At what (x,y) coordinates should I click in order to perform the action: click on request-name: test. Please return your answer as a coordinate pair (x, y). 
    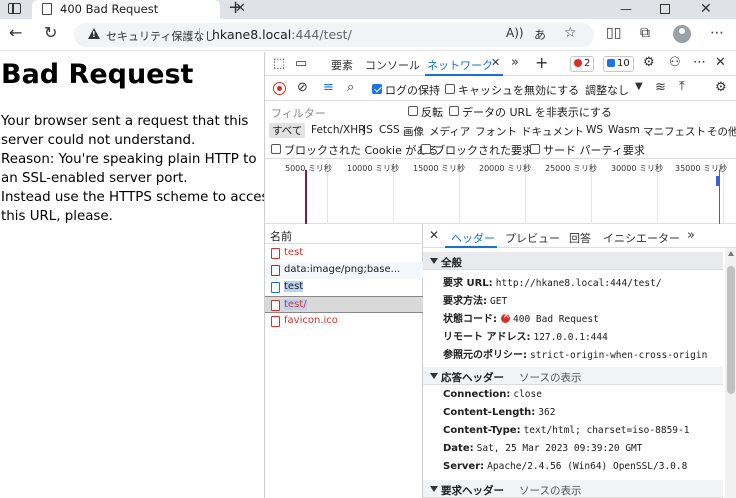
    Looking at the image, I should click on (294, 252).